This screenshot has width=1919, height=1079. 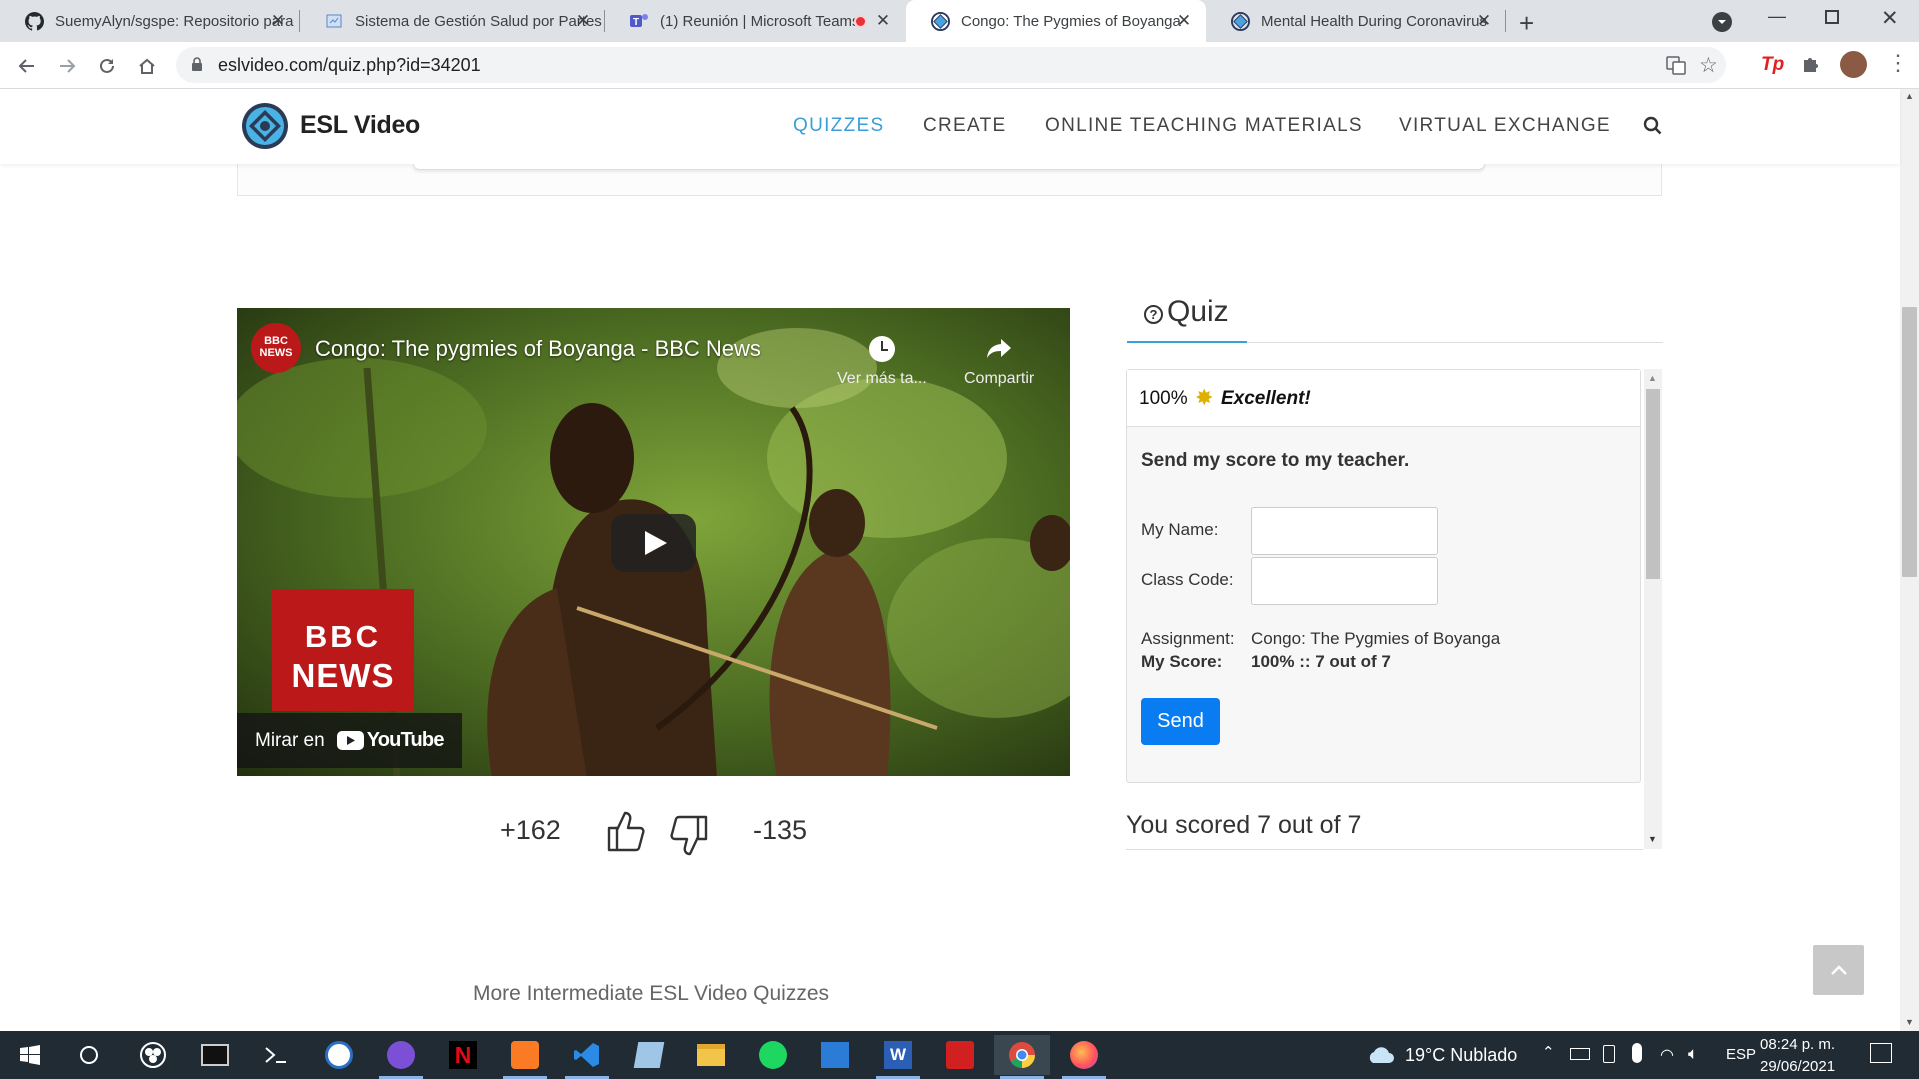 I want to click on bookmark-star-icon: ☆, so click(x=1708, y=65).